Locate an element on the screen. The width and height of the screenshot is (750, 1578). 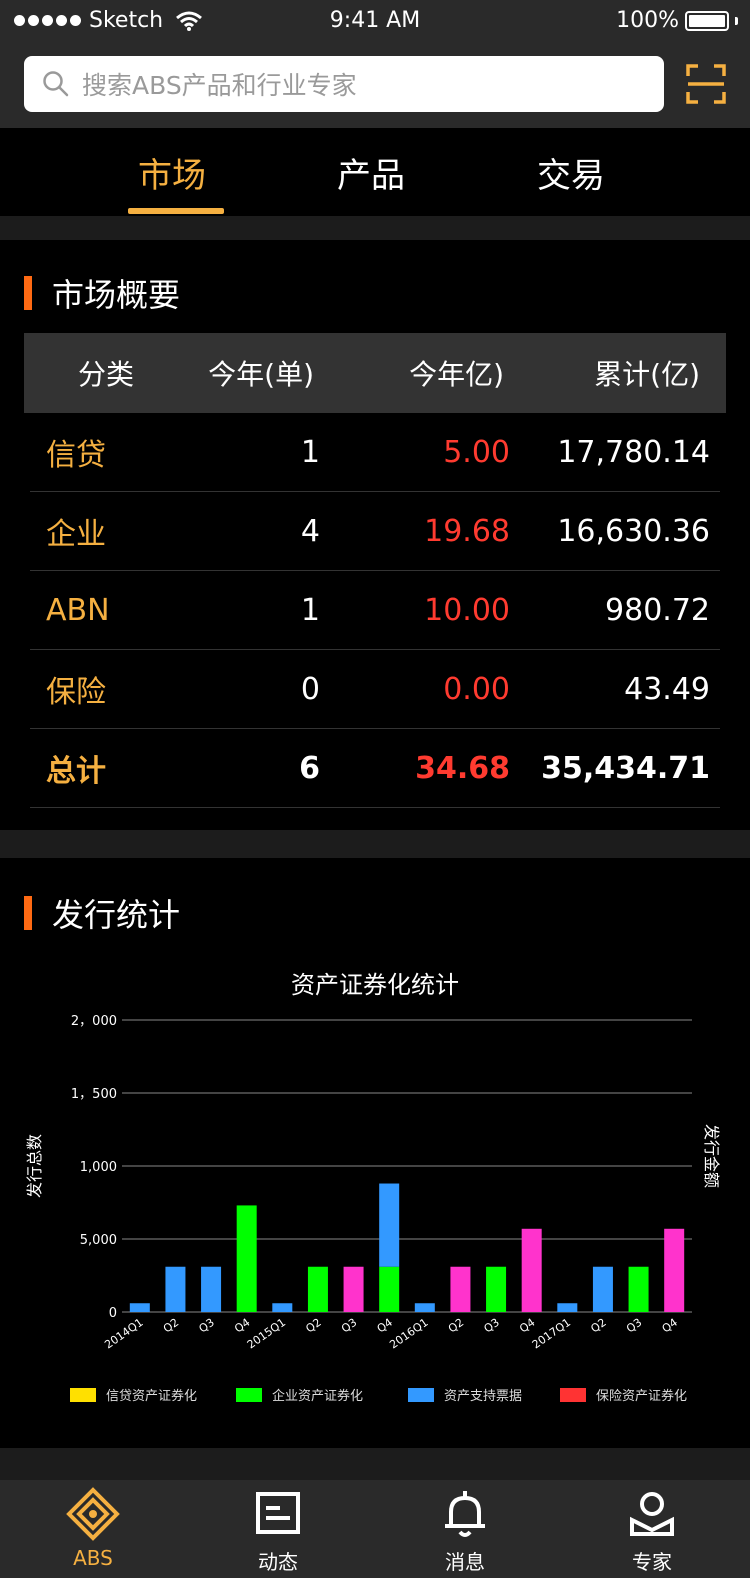
battery-icon is located at coordinates (707, 20).